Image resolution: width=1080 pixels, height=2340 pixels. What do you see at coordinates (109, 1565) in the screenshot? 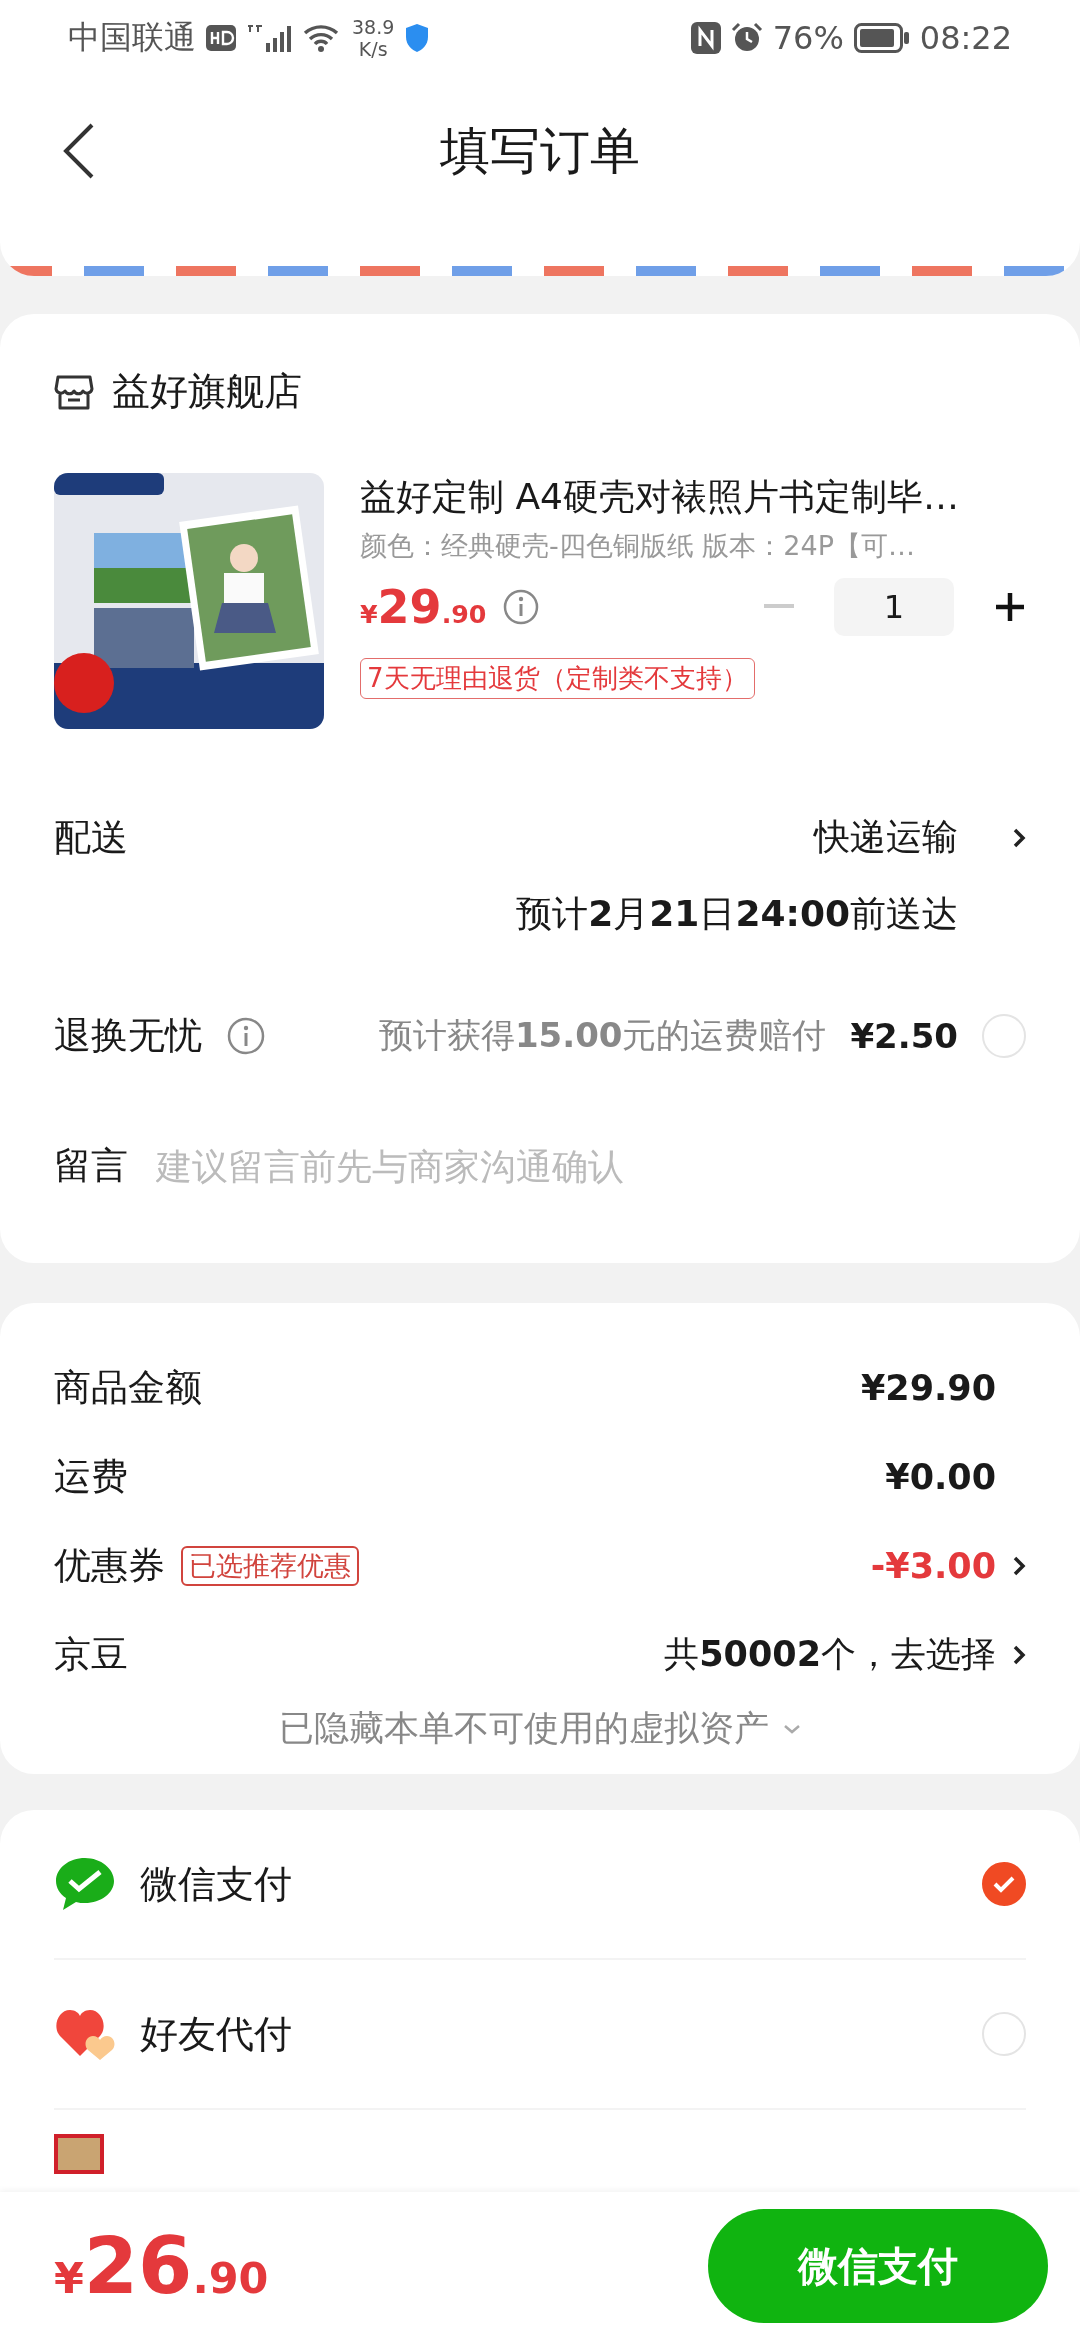
I see `summary-label: 优惠券` at bounding box center [109, 1565].